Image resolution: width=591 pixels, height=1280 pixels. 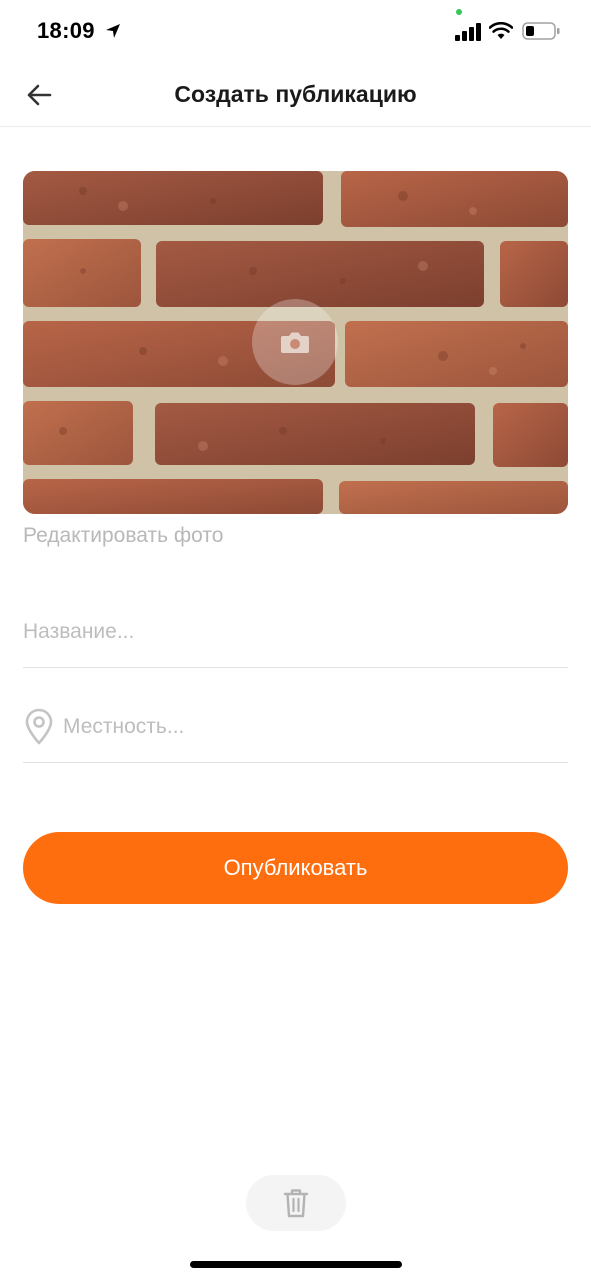 I want to click on name-input, so click(x=295, y=632).